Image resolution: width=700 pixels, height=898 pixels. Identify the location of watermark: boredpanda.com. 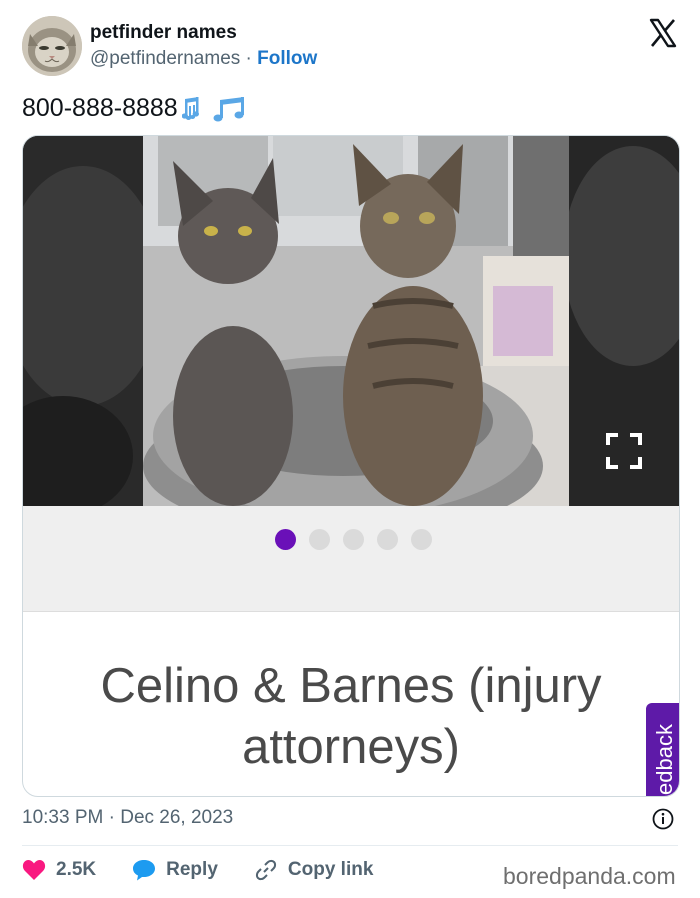
(589, 876).